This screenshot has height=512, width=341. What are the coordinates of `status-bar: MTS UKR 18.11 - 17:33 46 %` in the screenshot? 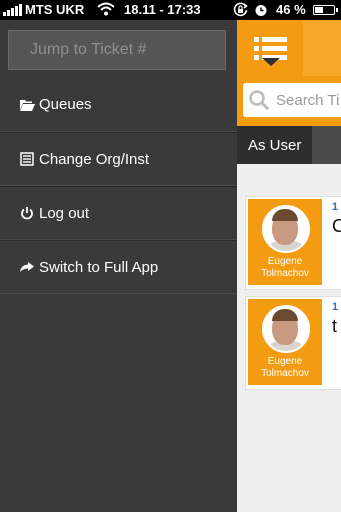 It's located at (170, 10).